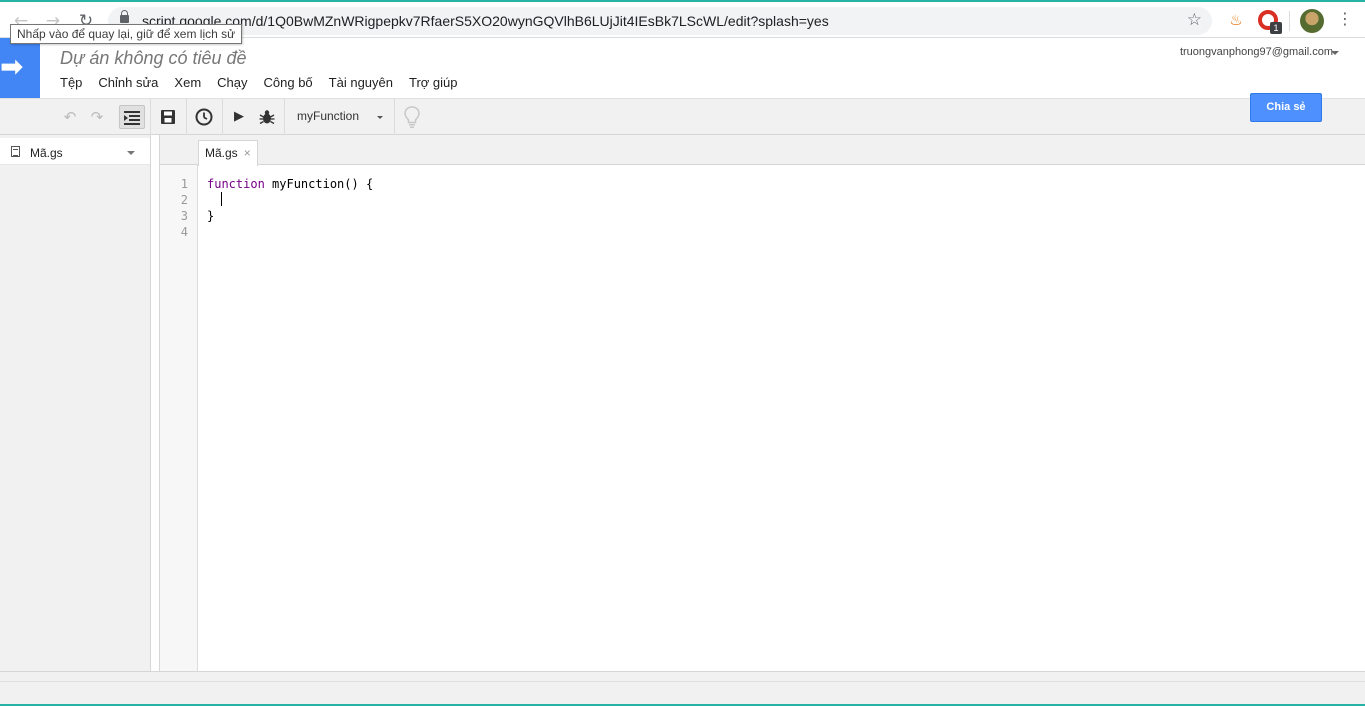 The width and height of the screenshot is (1365, 706). Describe the element at coordinates (126, 34) in the screenshot. I see `back-button-tooltip: Nhấp vào để quay lại, giữ để xem lịch sử` at that location.